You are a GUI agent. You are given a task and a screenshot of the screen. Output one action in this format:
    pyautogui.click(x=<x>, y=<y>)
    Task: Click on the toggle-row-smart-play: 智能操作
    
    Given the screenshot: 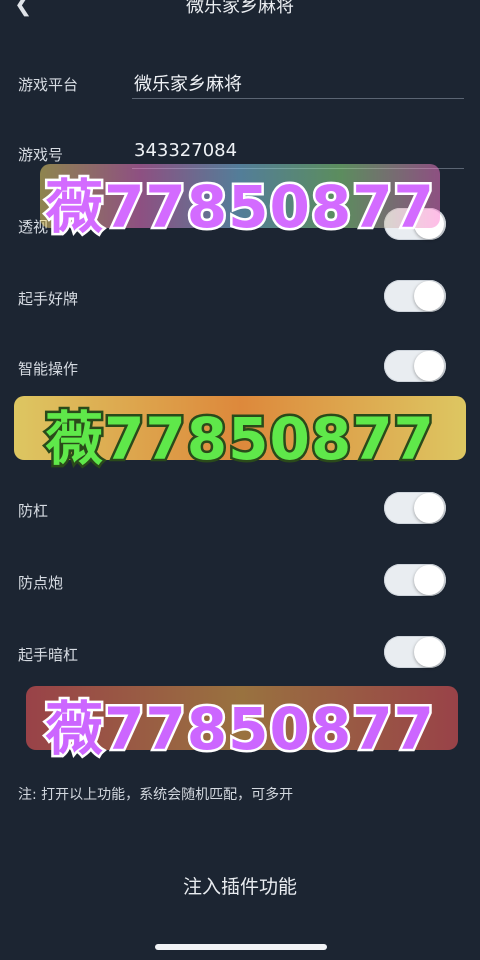 What is the action you would take?
    pyautogui.click(x=240, y=370)
    